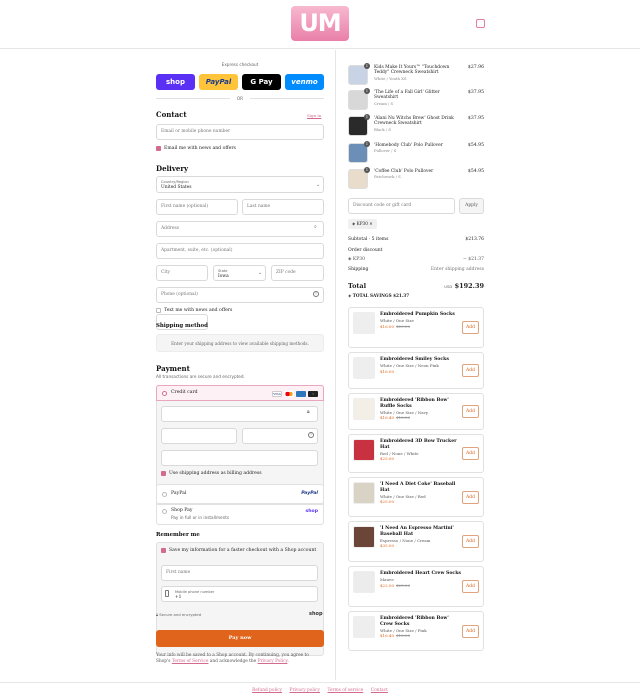 Image resolution: width=640 pixels, height=700 pixels. I want to click on apartment-field: Apartment, suite, etc. (optional), so click(240, 251).